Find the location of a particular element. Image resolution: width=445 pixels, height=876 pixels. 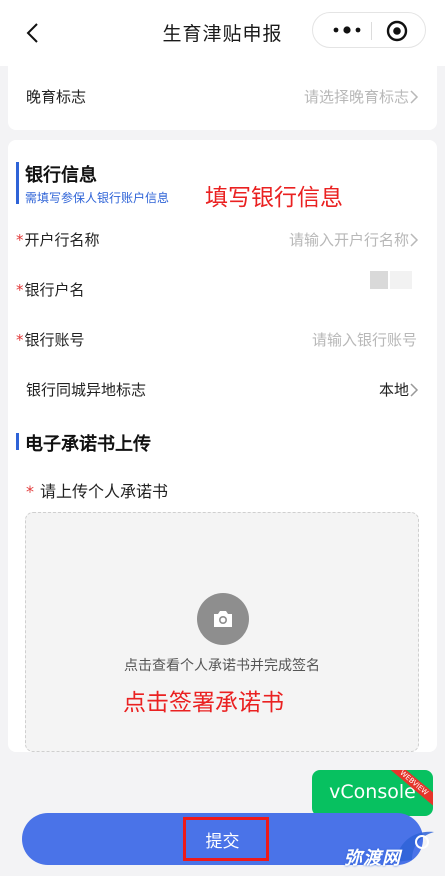

bank-section-subtitle: 需填写参保人银行账户信息 is located at coordinates (97, 198).